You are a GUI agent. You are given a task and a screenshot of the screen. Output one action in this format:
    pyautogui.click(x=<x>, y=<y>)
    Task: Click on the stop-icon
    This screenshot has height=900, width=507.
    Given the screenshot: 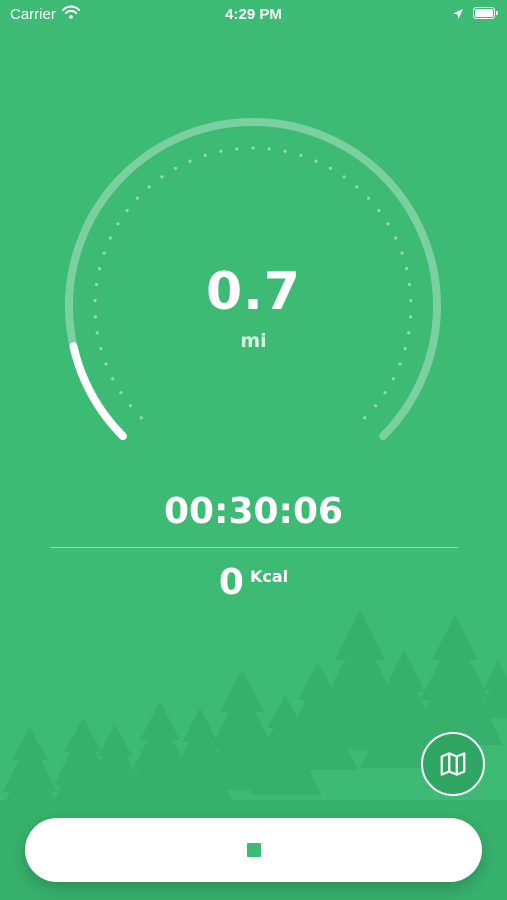 What is the action you would take?
    pyautogui.click(x=253, y=850)
    